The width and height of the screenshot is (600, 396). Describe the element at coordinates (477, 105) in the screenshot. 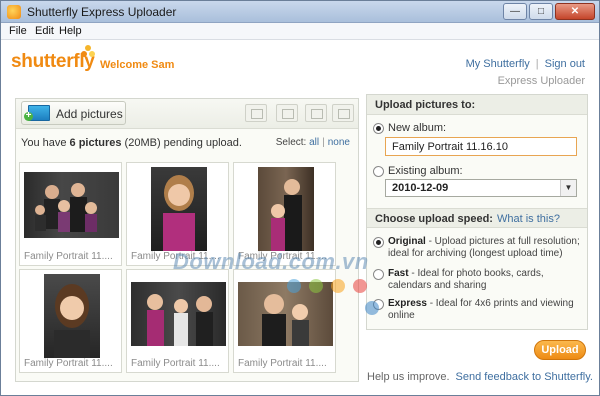

I see `upload-to-heading: Upload pictures to:` at that location.